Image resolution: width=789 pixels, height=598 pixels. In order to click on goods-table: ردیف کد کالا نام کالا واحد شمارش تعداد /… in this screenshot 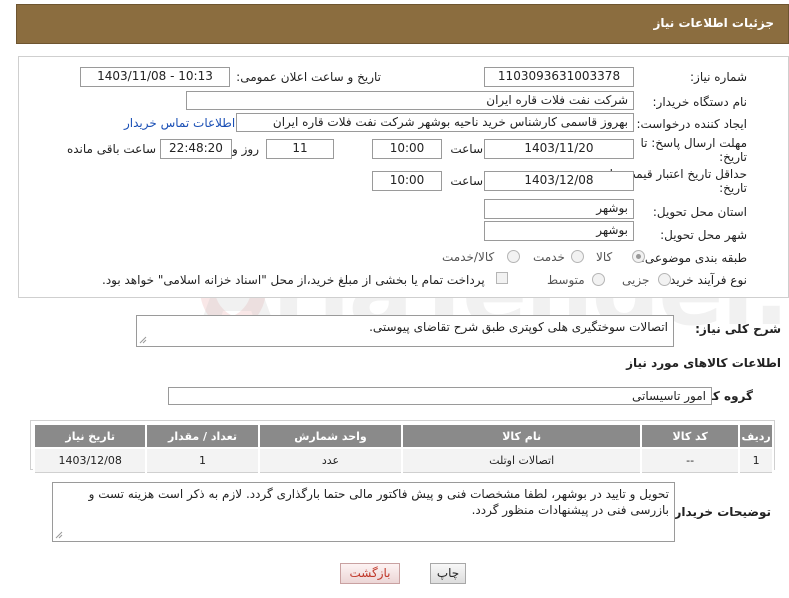, I will do `click(403, 448)`.